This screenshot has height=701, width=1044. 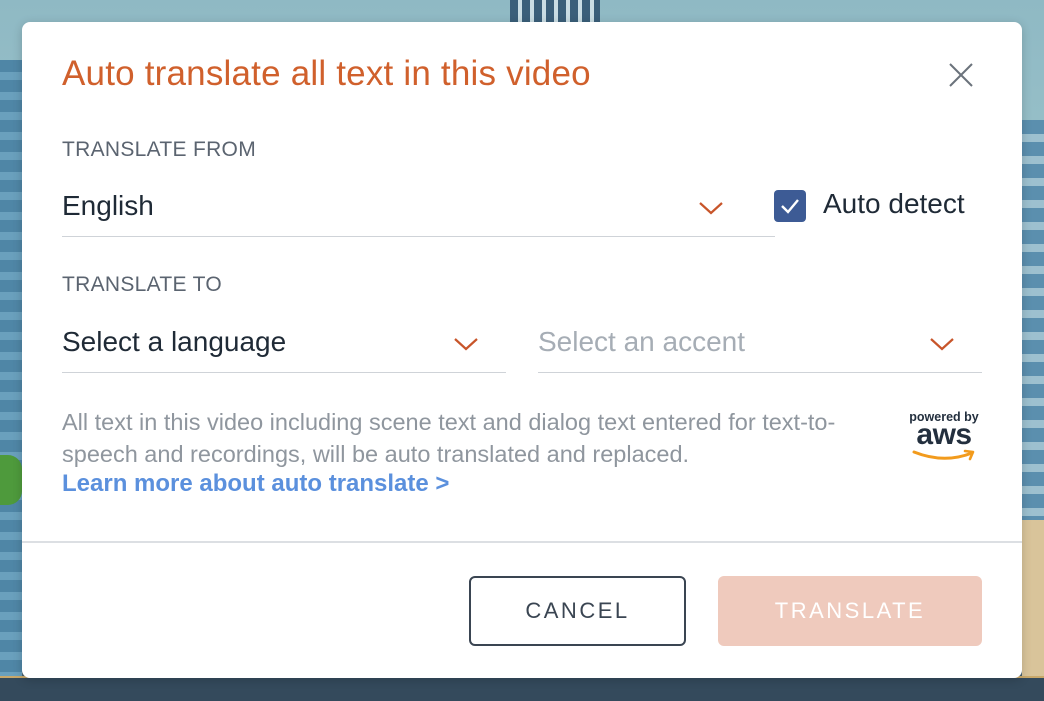 What do you see at coordinates (159, 149) in the screenshot?
I see `translate-from-label: TRANSLATE FROM` at bounding box center [159, 149].